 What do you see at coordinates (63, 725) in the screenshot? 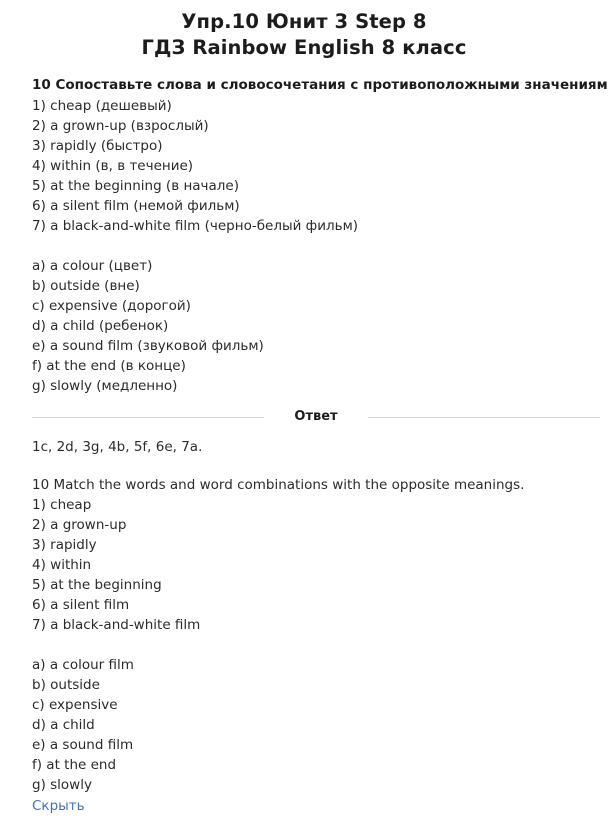
I see `list-item: d) a child` at bounding box center [63, 725].